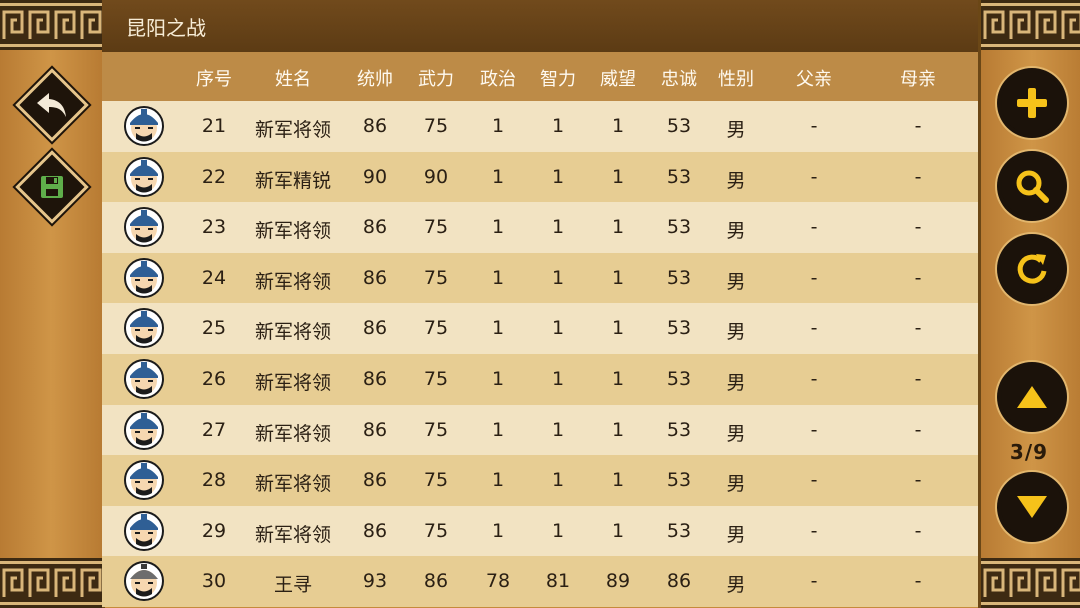 The height and width of the screenshot is (608, 1080). I want to click on left-sidebar, so click(52, 304).